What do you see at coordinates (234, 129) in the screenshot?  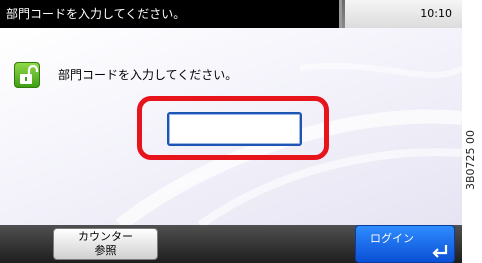 I see `department-code-input` at bounding box center [234, 129].